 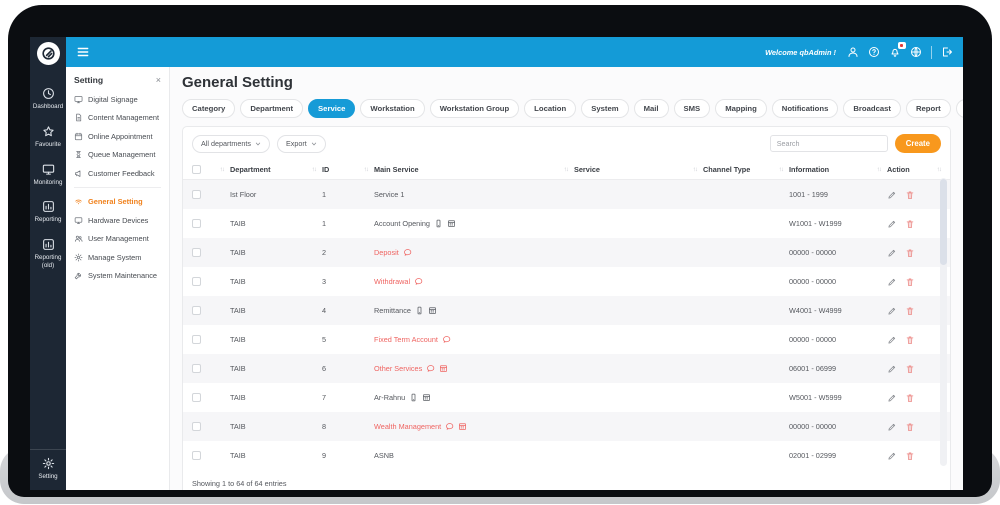 I want to click on create-button: Create, so click(x=917, y=143).